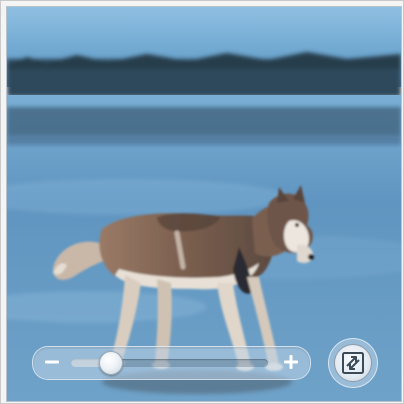  I want to click on plus-icon, so click(291, 362).